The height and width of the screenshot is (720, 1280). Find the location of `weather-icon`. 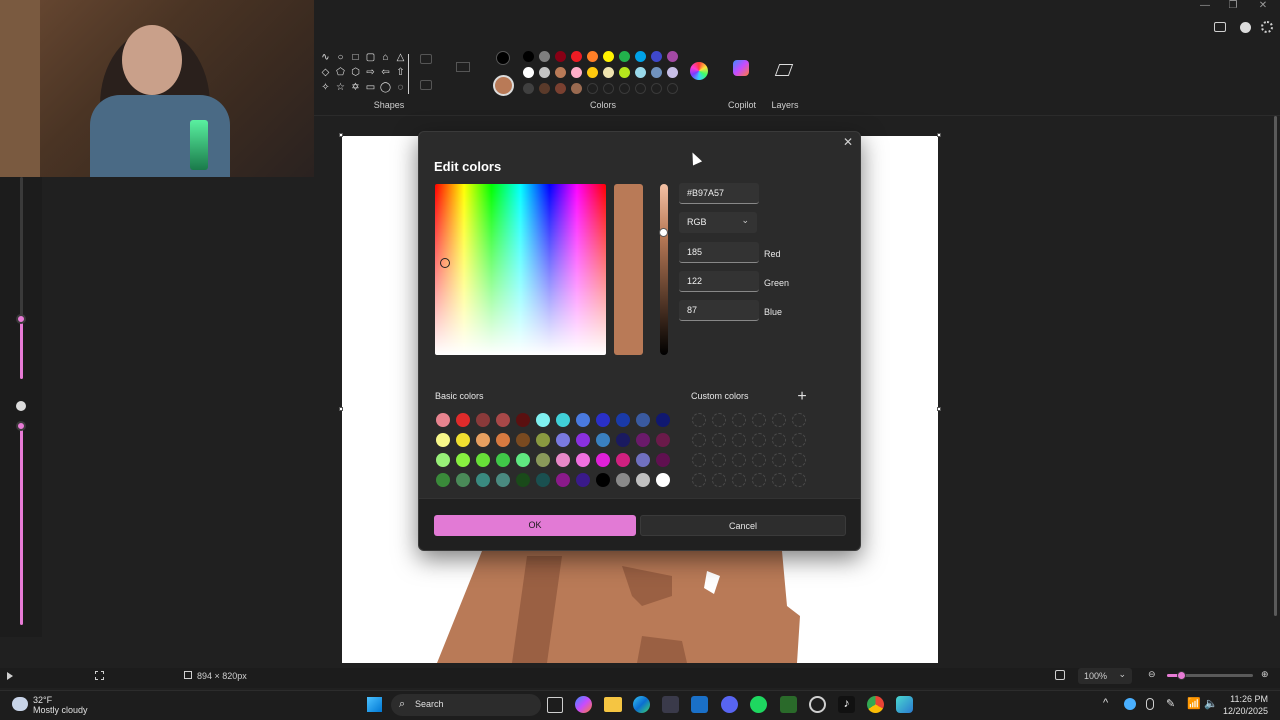

weather-icon is located at coordinates (20, 704).